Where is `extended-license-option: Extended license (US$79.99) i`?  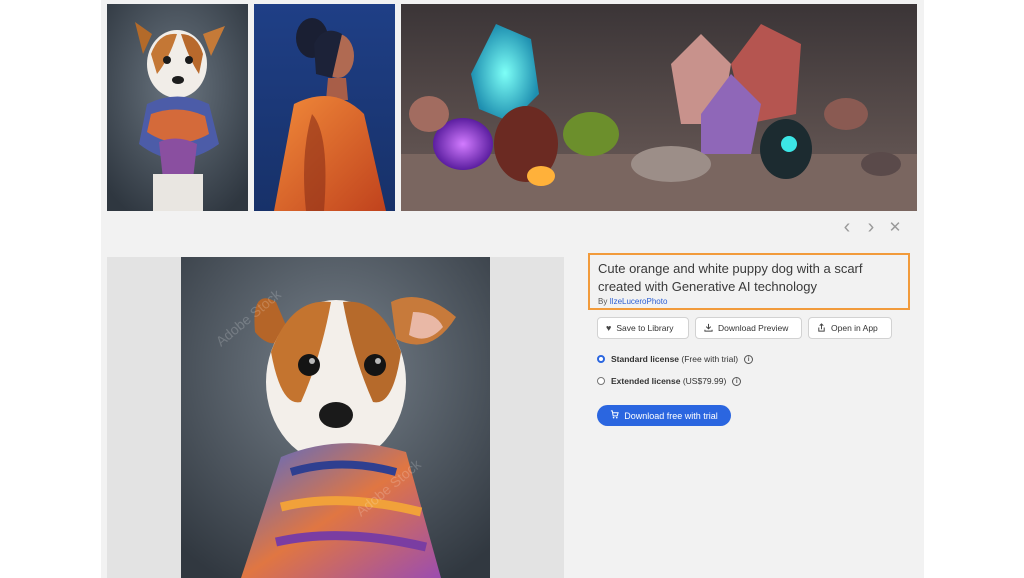
extended-license-option: Extended license (US$79.99) i is located at coordinates (669, 381).